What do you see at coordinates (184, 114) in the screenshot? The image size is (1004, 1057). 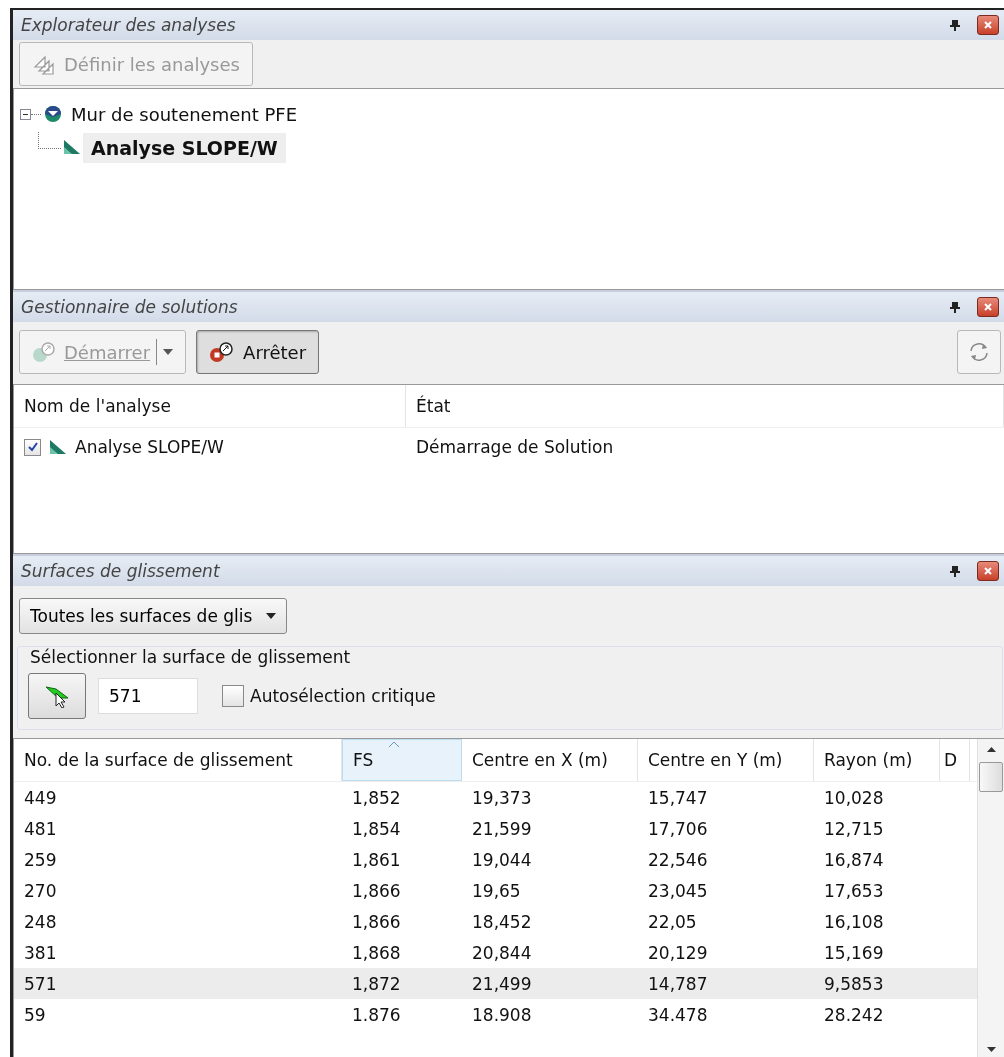 I see `tree-item: Mur de soutenement PFE` at bounding box center [184, 114].